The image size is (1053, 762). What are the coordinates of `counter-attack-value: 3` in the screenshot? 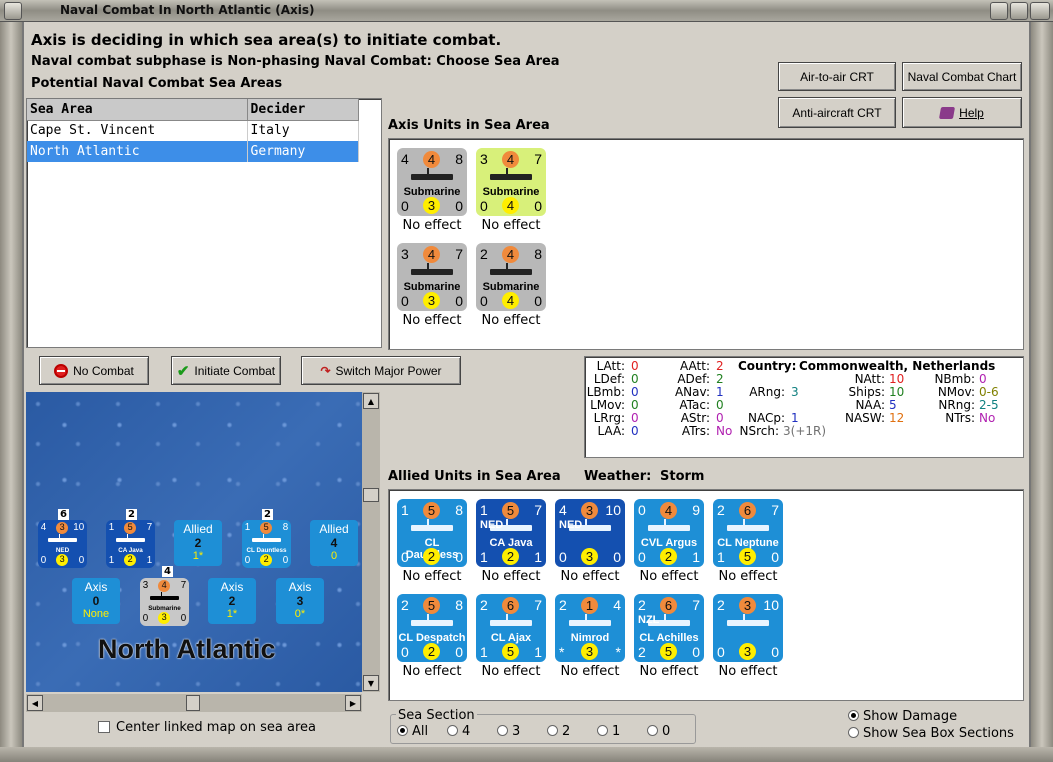 It's located at (145, 586).